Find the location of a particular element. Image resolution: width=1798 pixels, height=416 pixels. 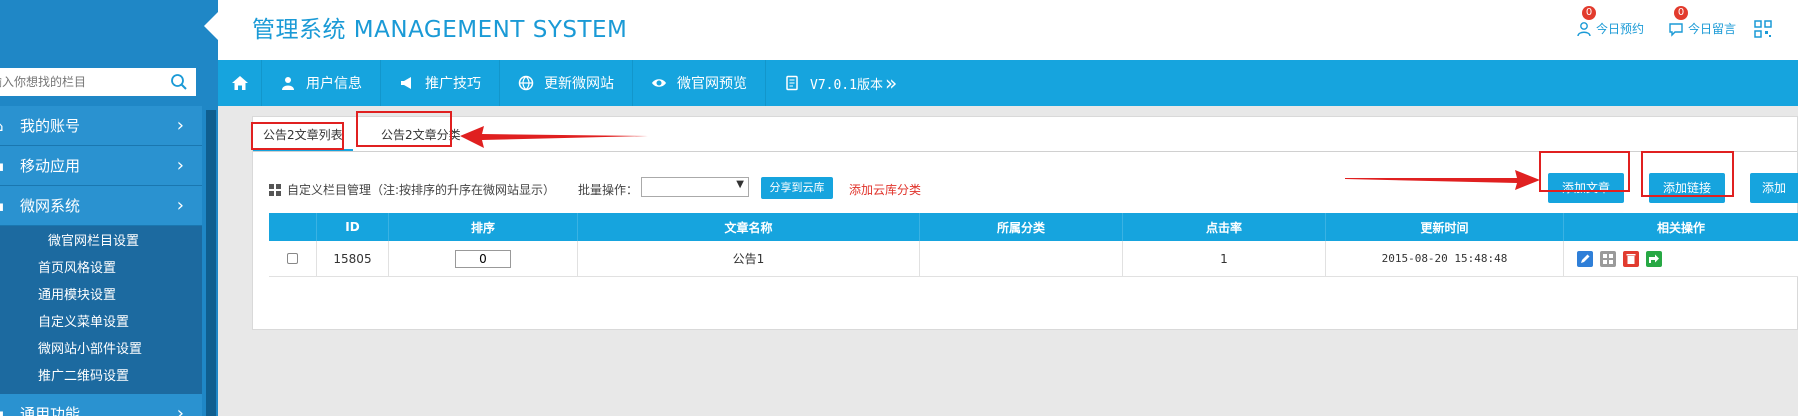

row-sort-cell is located at coordinates (483, 258).